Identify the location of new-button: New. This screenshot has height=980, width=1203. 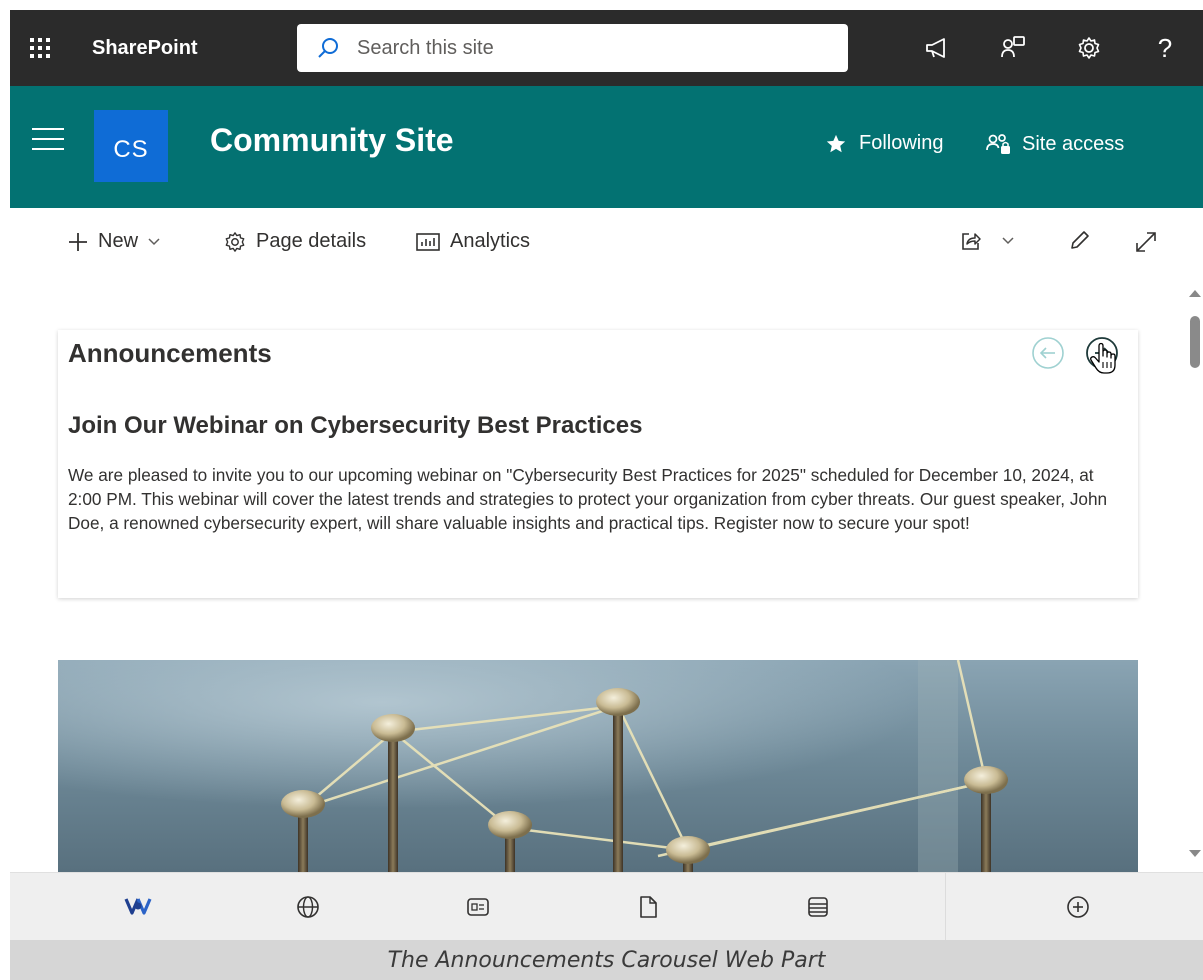
(119, 241).